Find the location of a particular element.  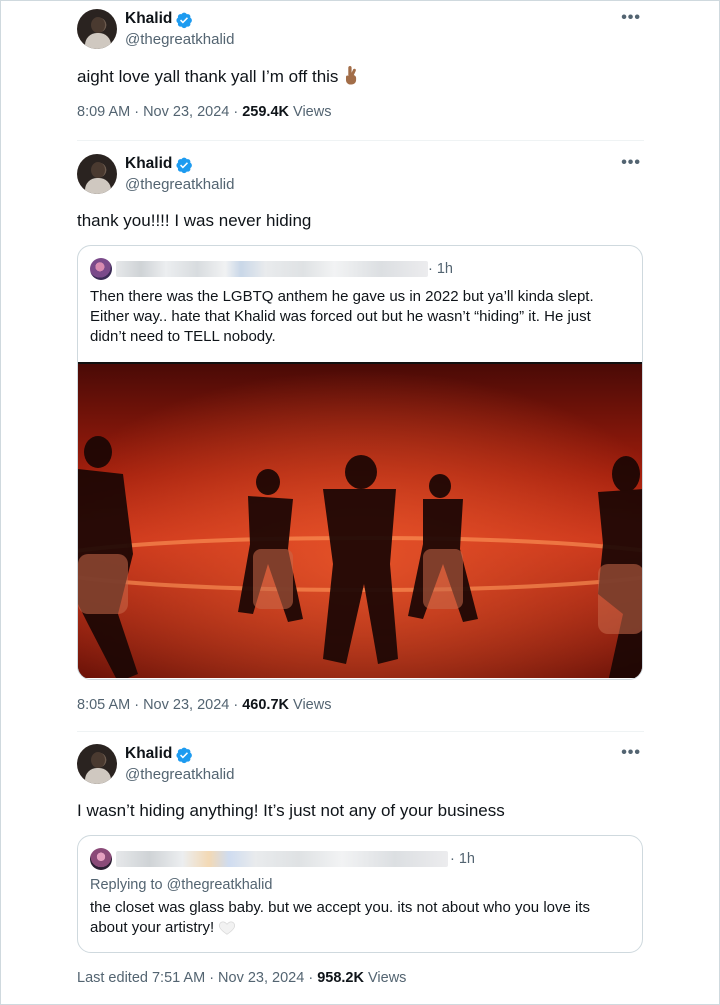

timestamp: 8:09 AM · Nov 23, 2024 · is located at coordinates (159, 112).